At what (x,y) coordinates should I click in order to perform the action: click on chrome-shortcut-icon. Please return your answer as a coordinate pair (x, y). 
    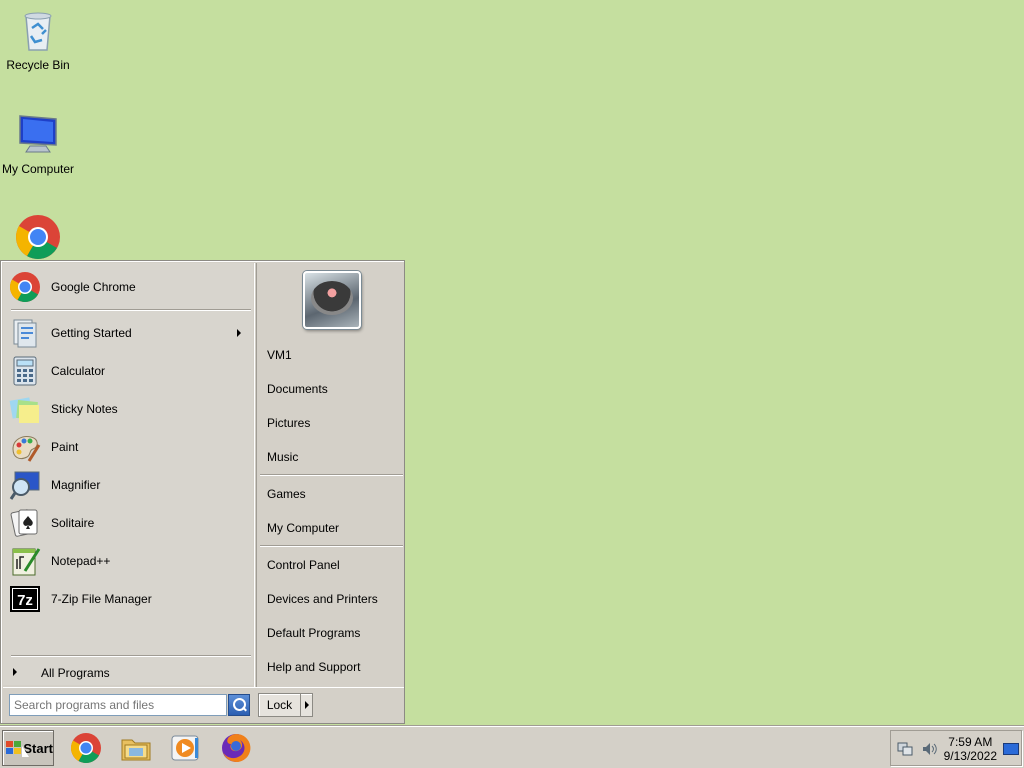
    Looking at the image, I should click on (38, 237).